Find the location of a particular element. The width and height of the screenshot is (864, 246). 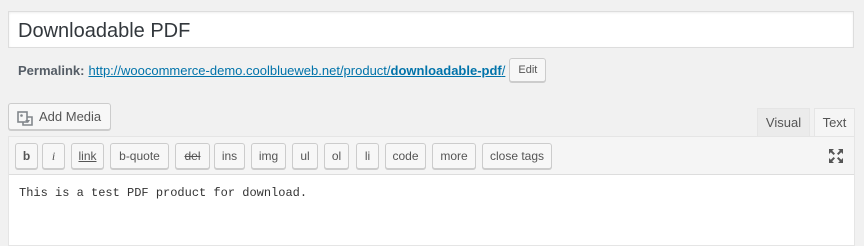

quicktag-bquote-button: b-quote is located at coordinates (139, 156).